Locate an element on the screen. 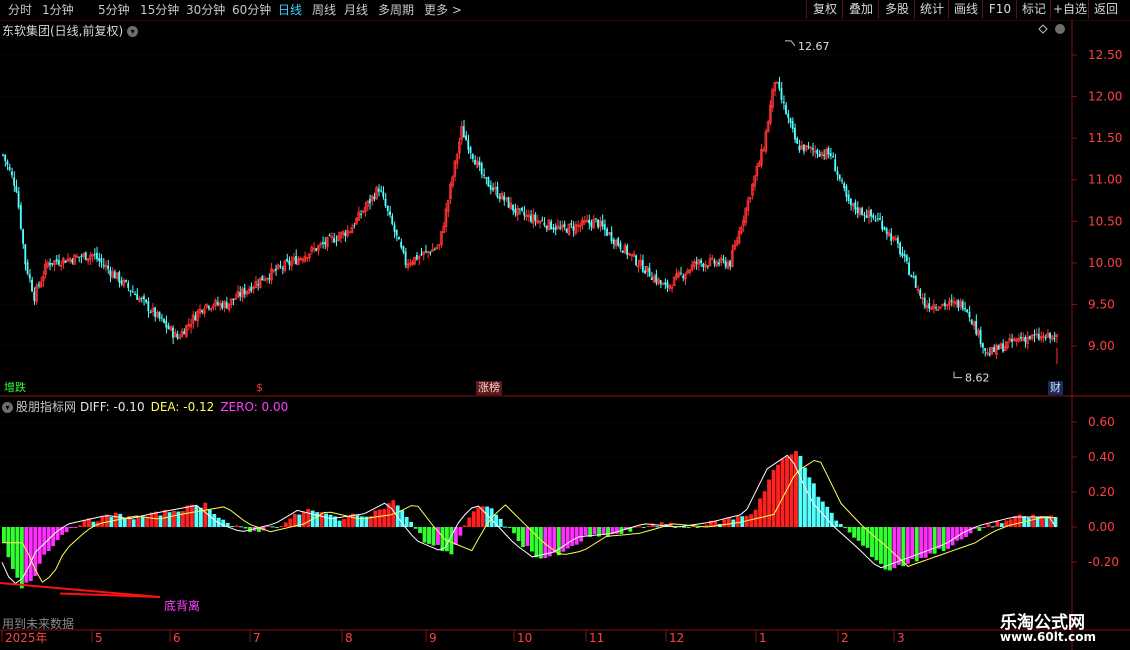 This screenshot has height=650, width=1130. period-tab-30min: 30分钟 is located at coordinates (205, 10).